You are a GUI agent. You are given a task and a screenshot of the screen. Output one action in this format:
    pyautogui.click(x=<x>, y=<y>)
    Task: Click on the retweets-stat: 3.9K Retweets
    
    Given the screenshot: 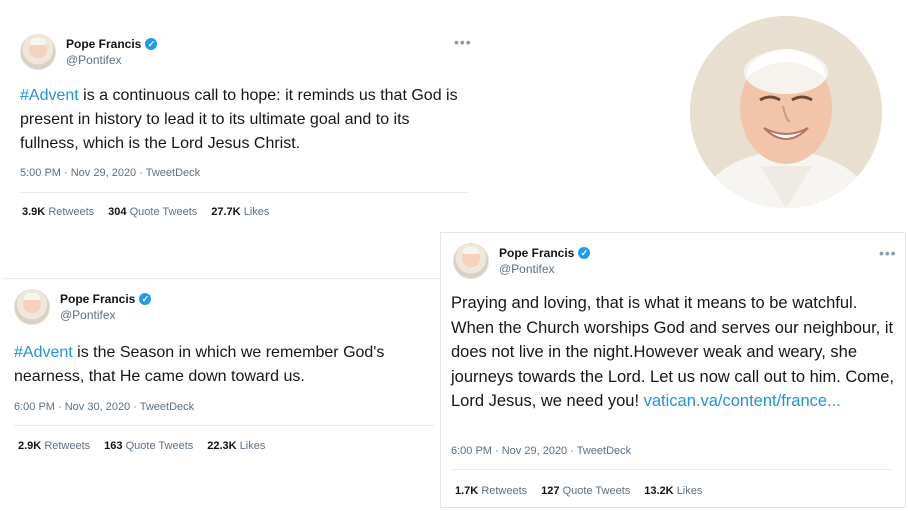 What is the action you would take?
    pyautogui.click(x=58, y=212)
    